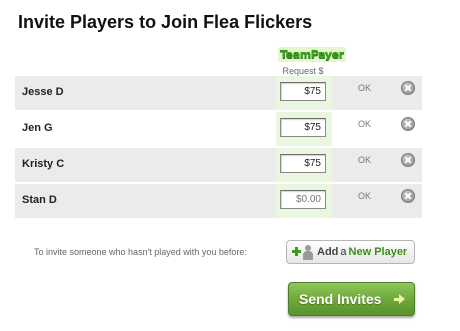 The width and height of the screenshot is (460, 331). Describe the element at coordinates (362, 252) in the screenshot. I see `add-new-player-label: Add a New Player` at that location.